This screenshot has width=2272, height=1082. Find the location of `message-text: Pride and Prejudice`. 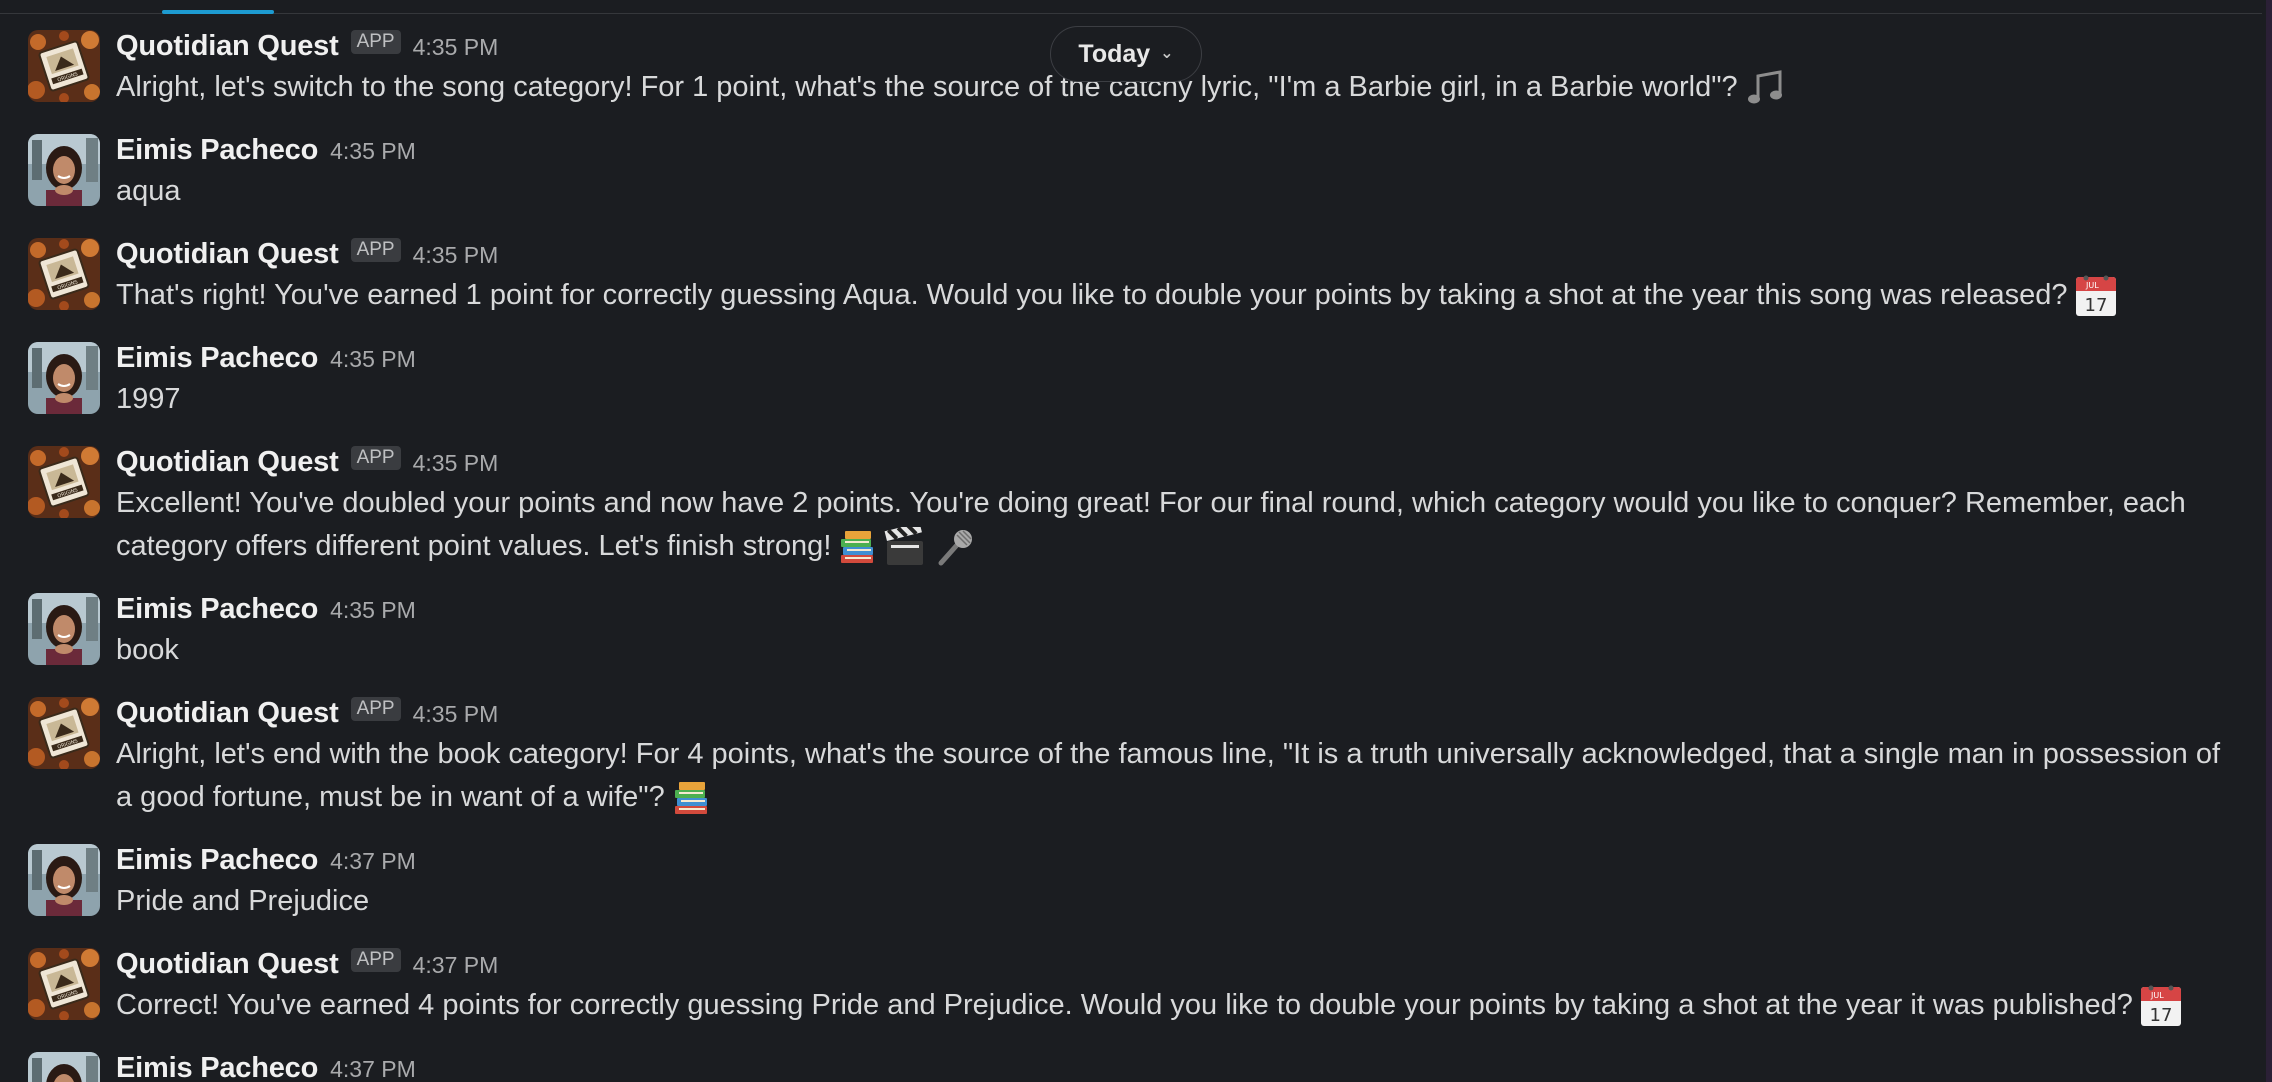

message-text: Pride and Prejudice is located at coordinates (1169, 901).